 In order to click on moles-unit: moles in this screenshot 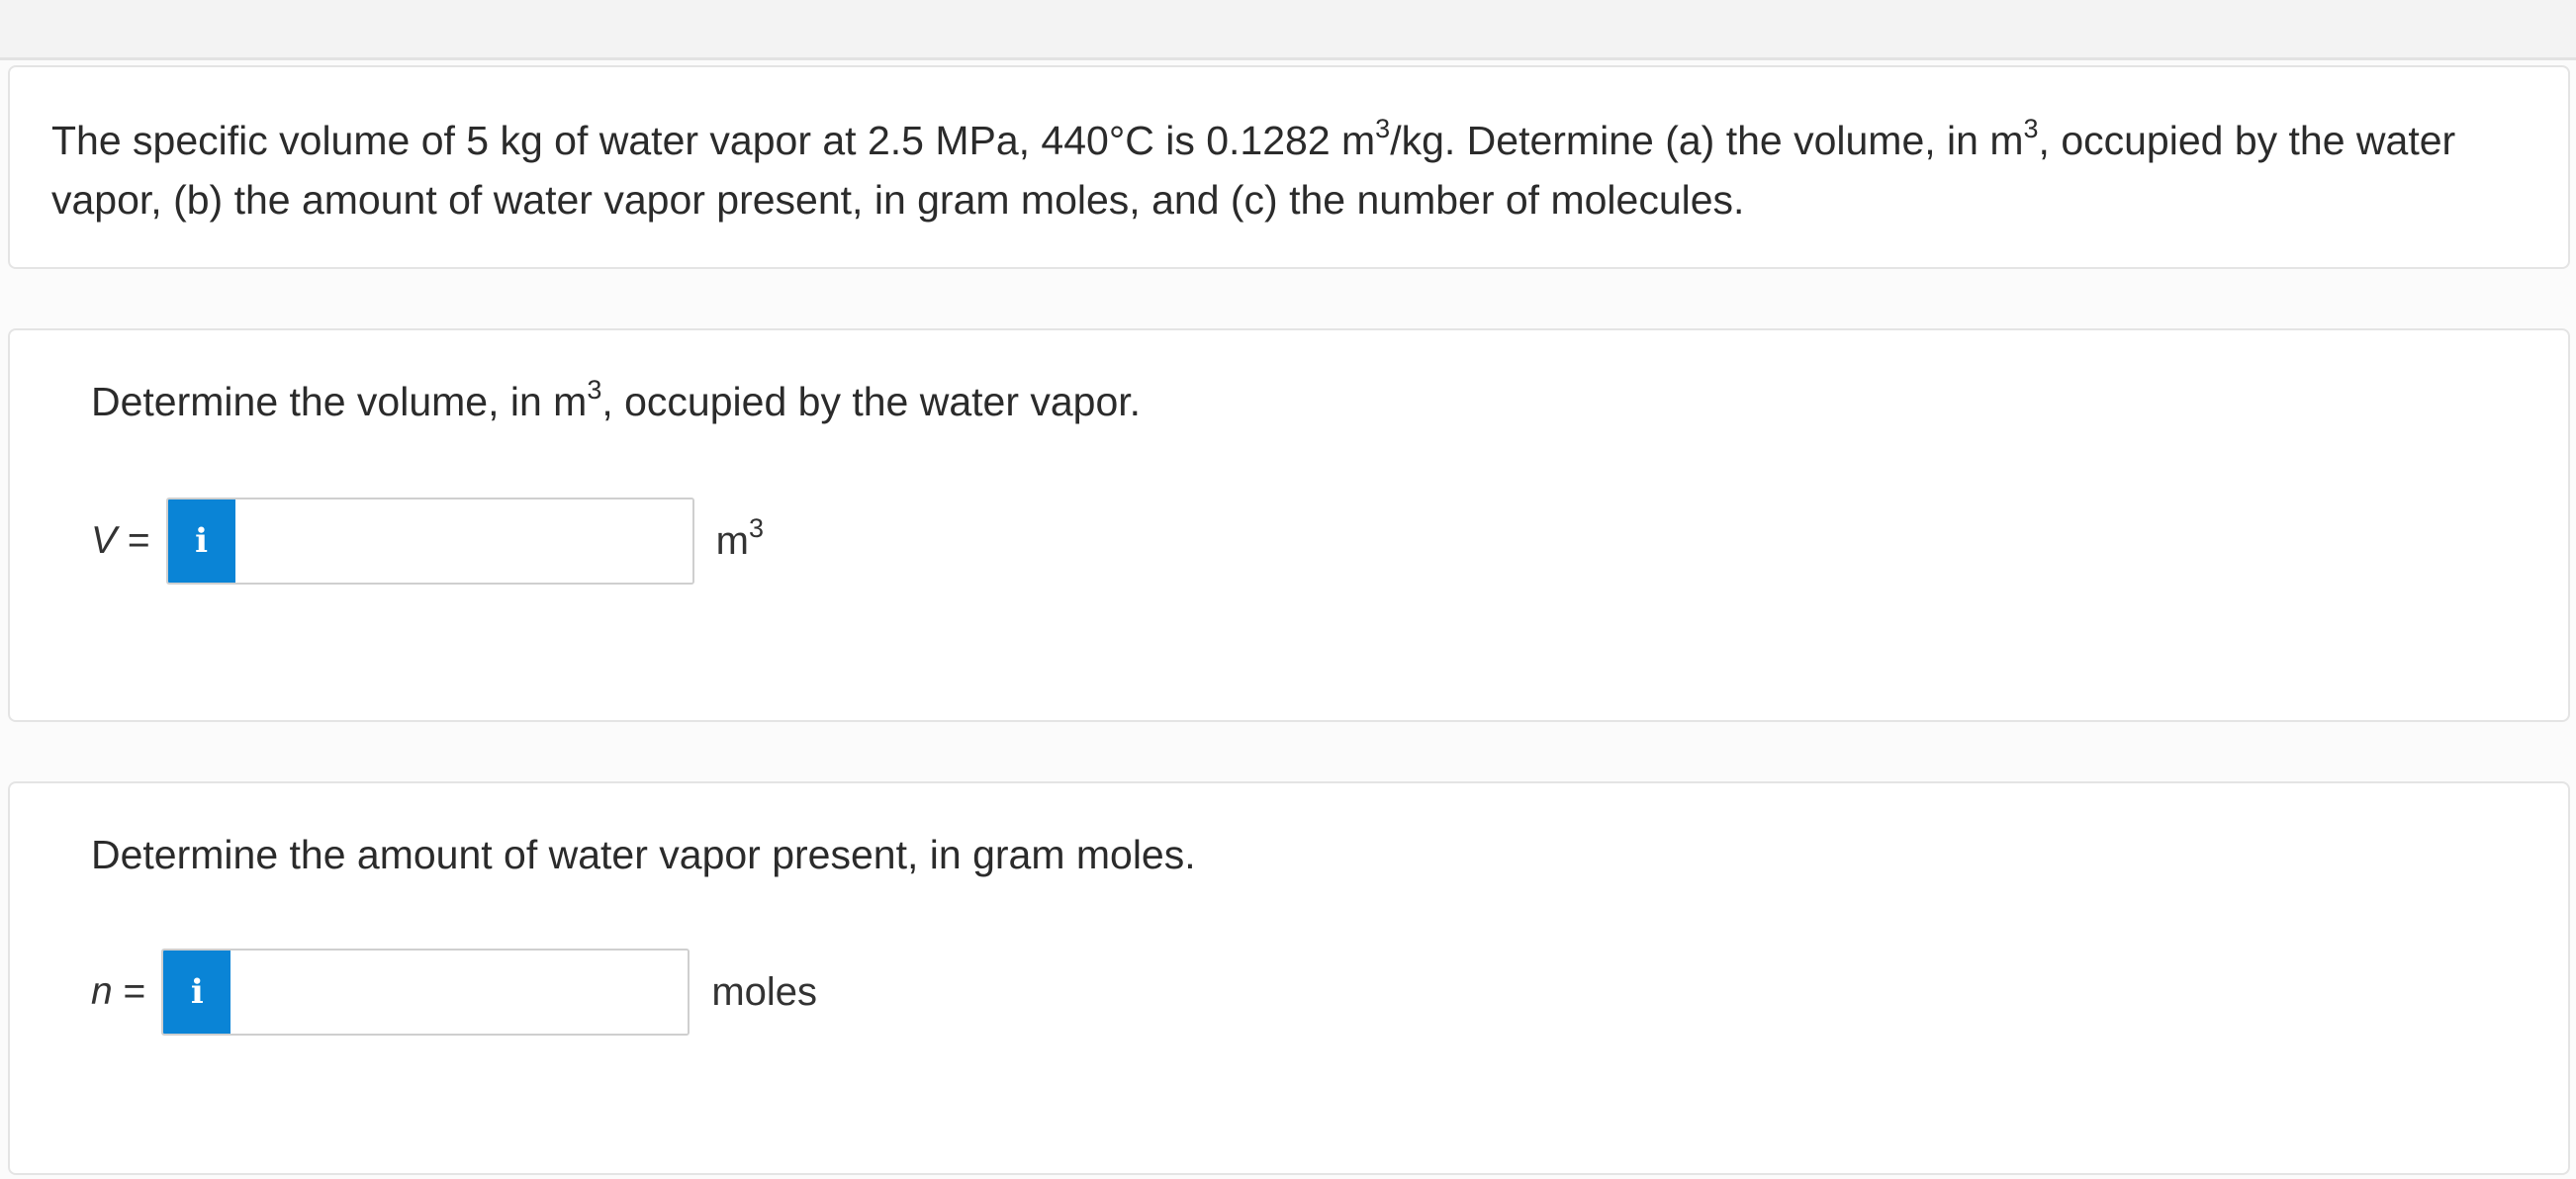, I will do `click(765, 991)`.